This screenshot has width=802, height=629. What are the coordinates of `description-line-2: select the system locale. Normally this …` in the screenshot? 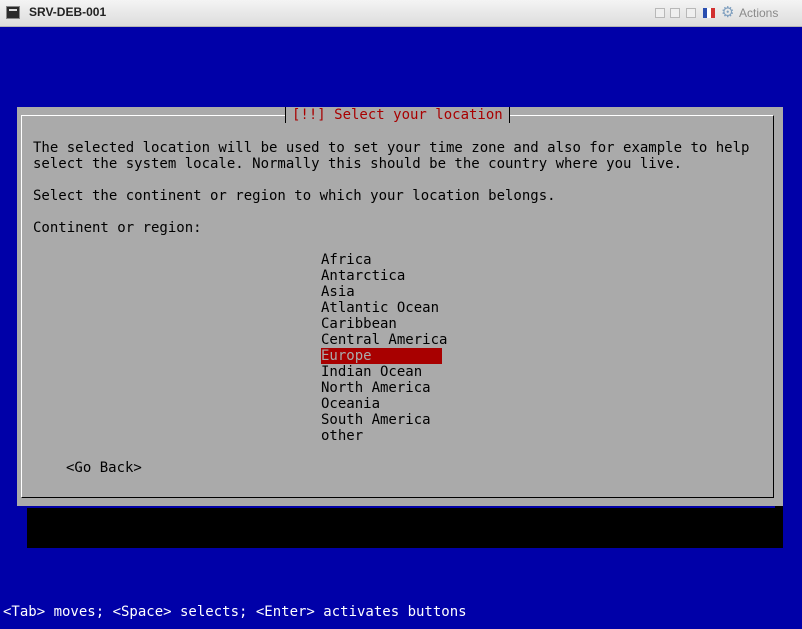 It's located at (358, 164).